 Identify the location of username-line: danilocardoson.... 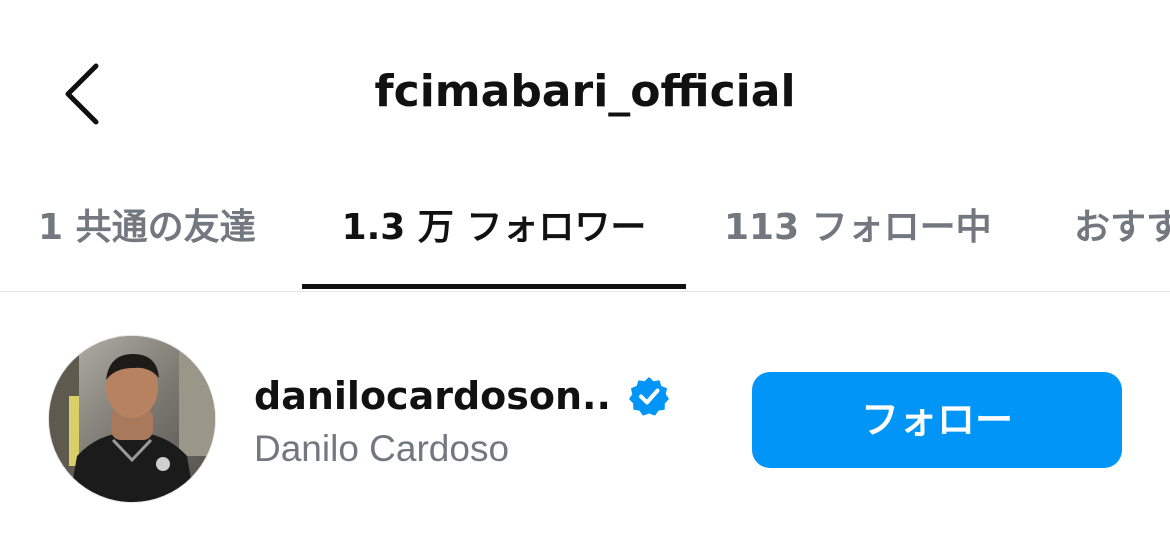
(462, 396).